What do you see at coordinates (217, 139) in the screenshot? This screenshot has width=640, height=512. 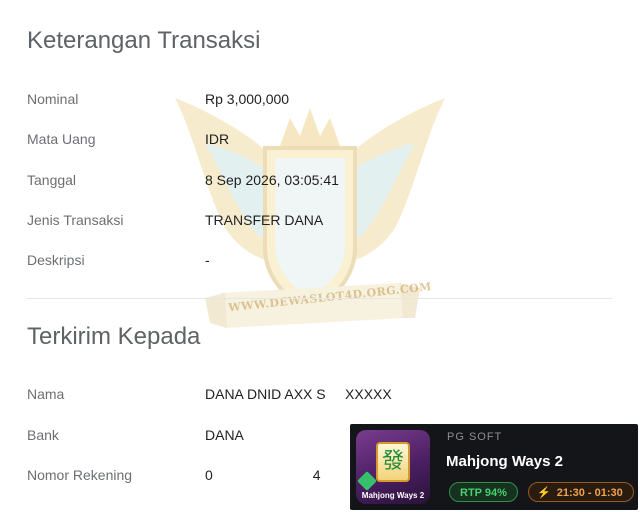 I see `detail-value: IDR` at bounding box center [217, 139].